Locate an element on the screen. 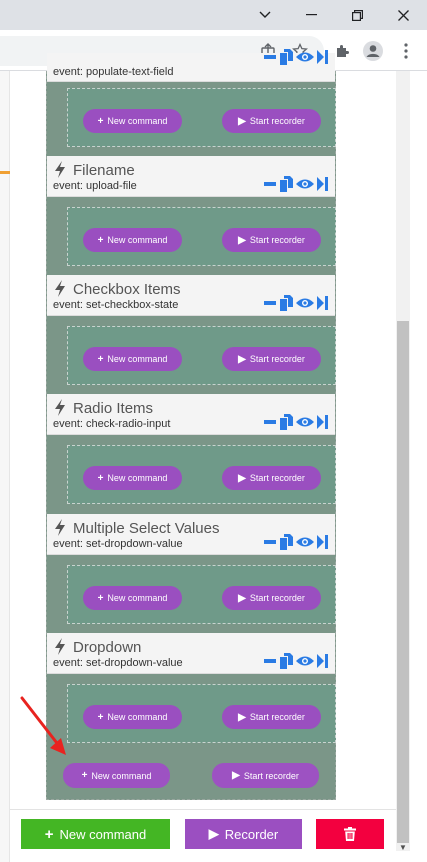 The width and height of the screenshot is (427, 862). page-left-edge is located at coordinates (5, 466).